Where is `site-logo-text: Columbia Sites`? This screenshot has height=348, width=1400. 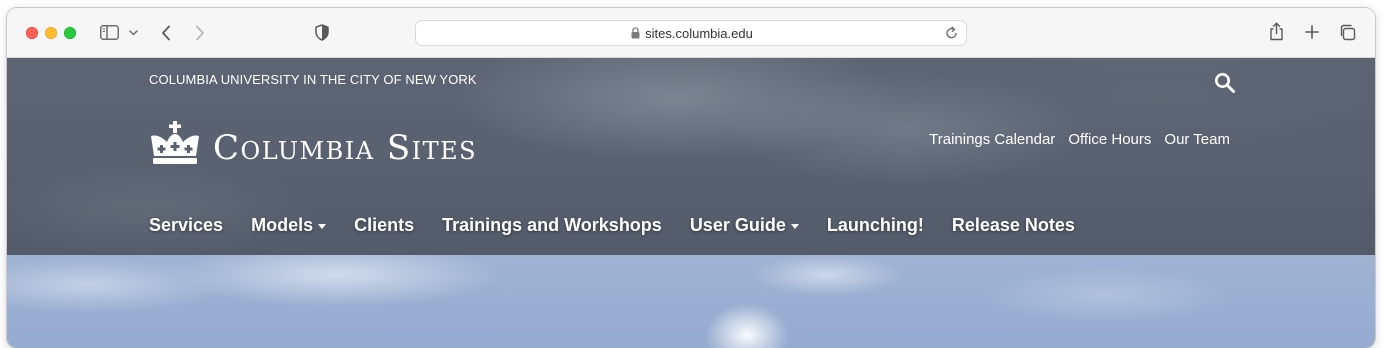 site-logo-text: Columbia Sites is located at coordinates (345, 148).